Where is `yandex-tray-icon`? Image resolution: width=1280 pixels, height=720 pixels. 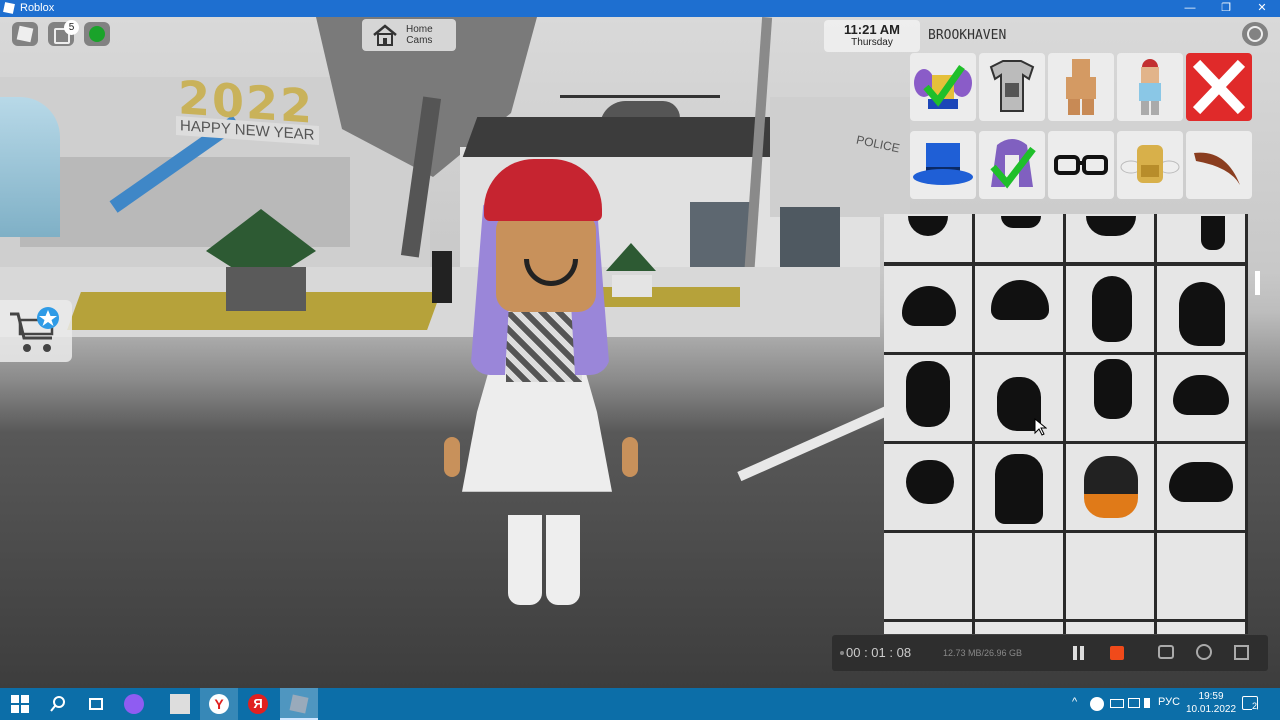 yandex-tray-icon is located at coordinates (1097, 704).